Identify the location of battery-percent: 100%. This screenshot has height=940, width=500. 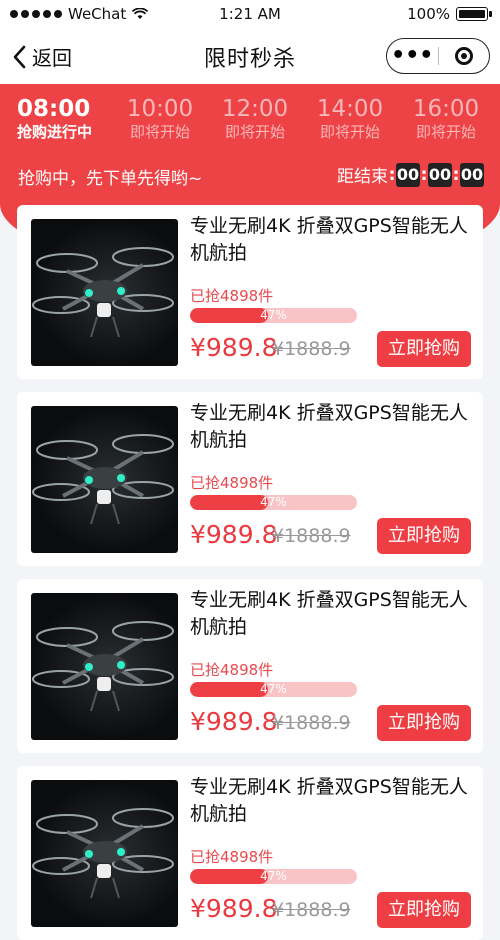
(428, 14).